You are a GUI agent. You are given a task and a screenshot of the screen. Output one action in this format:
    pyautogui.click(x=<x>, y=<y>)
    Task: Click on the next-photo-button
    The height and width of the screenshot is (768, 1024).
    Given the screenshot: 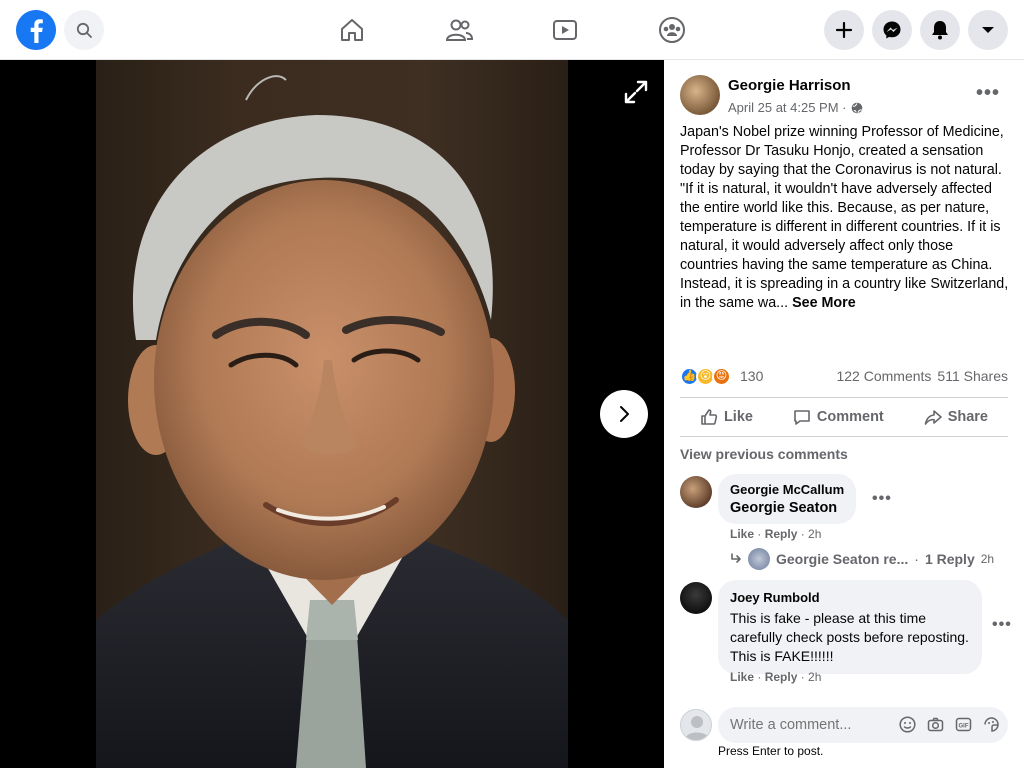 What is the action you would take?
    pyautogui.click(x=624, y=414)
    